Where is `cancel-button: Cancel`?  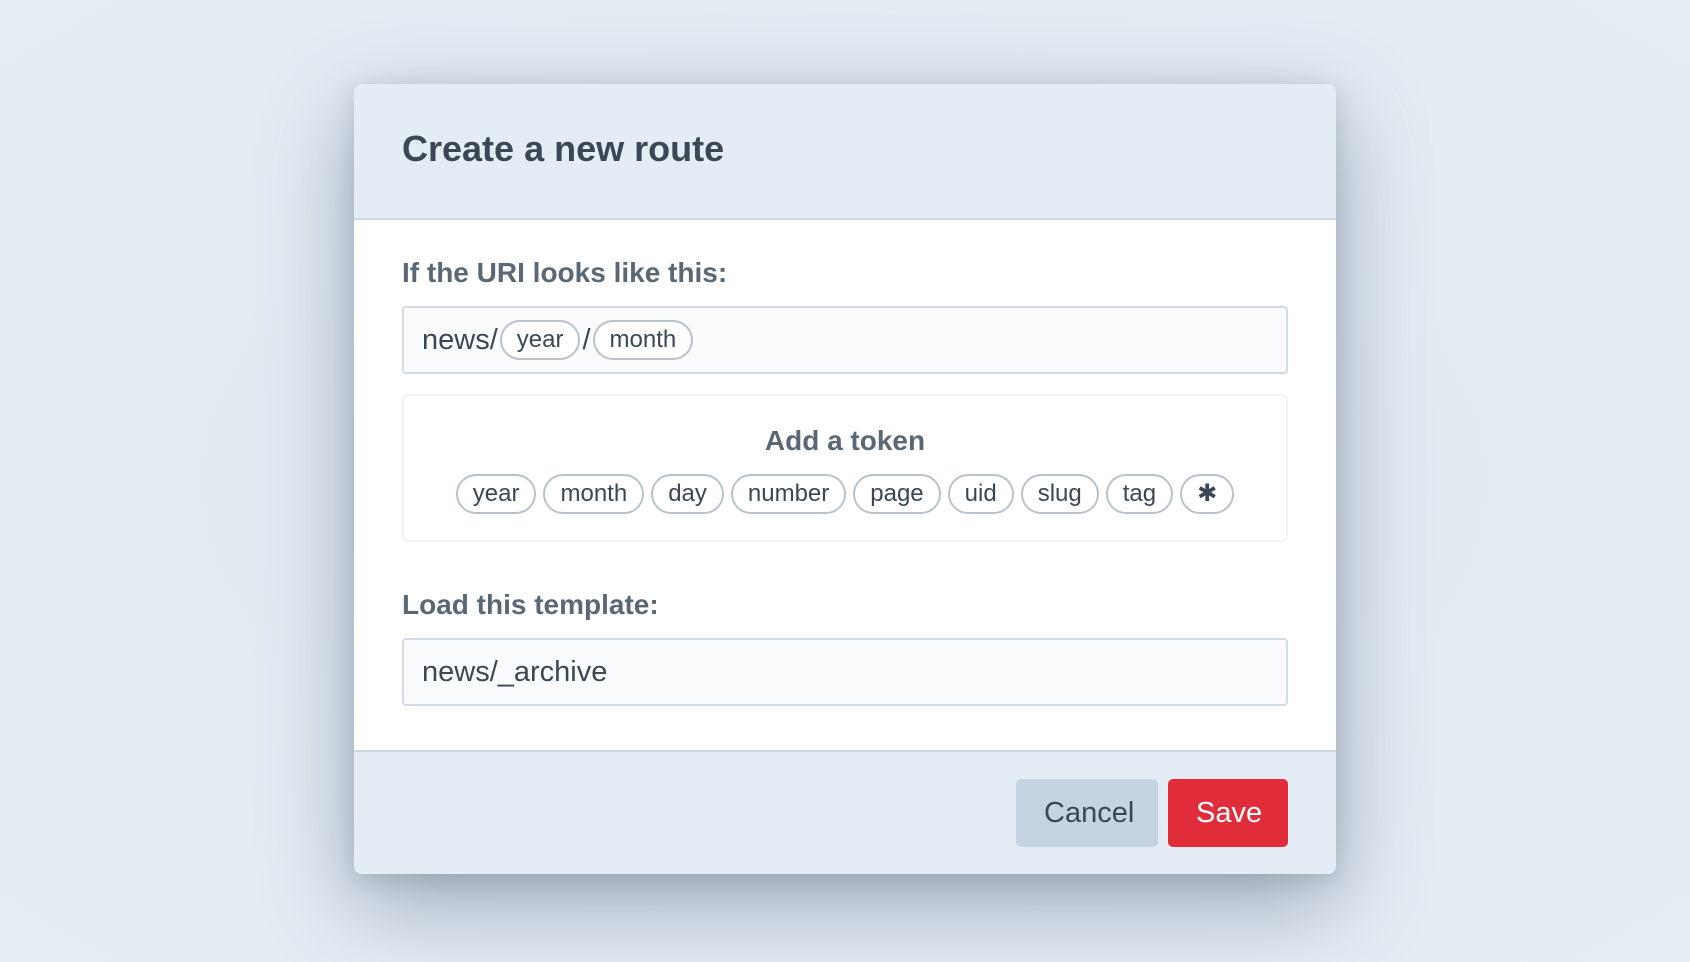
cancel-button: Cancel is located at coordinates (1087, 813).